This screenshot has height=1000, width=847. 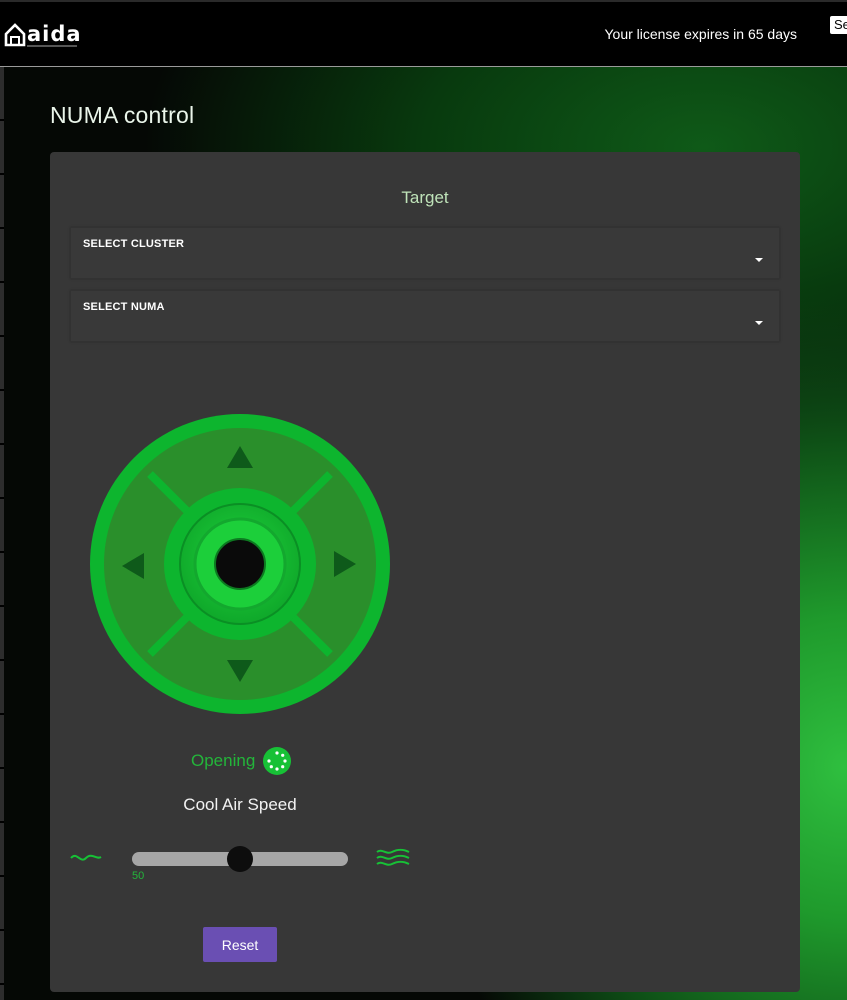 What do you see at coordinates (393, 857) in the screenshot?
I see `high-airflow-icon` at bounding box center [393, 857].